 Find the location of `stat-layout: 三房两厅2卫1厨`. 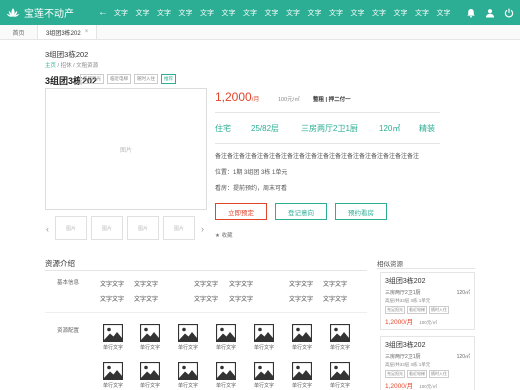

stat-layout: 三房两厅2卫1厨 is located at coordinates (329, 128).